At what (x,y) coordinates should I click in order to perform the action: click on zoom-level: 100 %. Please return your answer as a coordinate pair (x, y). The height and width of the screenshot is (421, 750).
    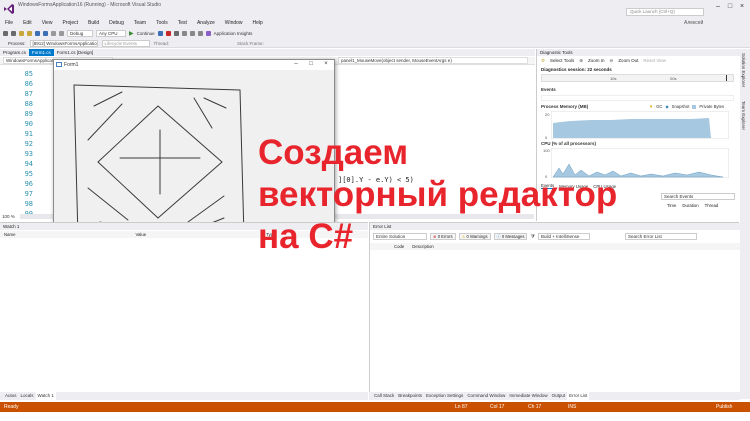
    Looking at the image, I should click on (8, 216).